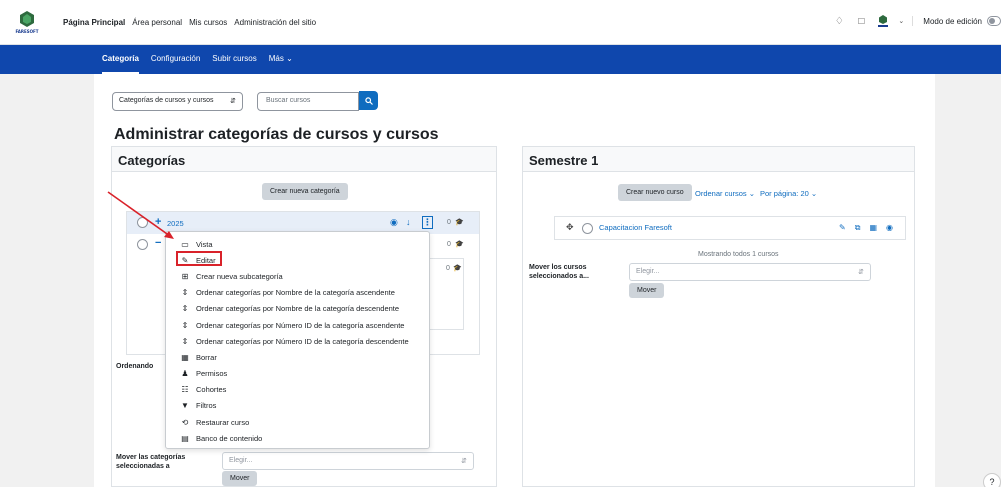  Describe the element at coordinates (27, 23) in the screenshot. I see `faresoft-logo: FARESOFT` at that location.